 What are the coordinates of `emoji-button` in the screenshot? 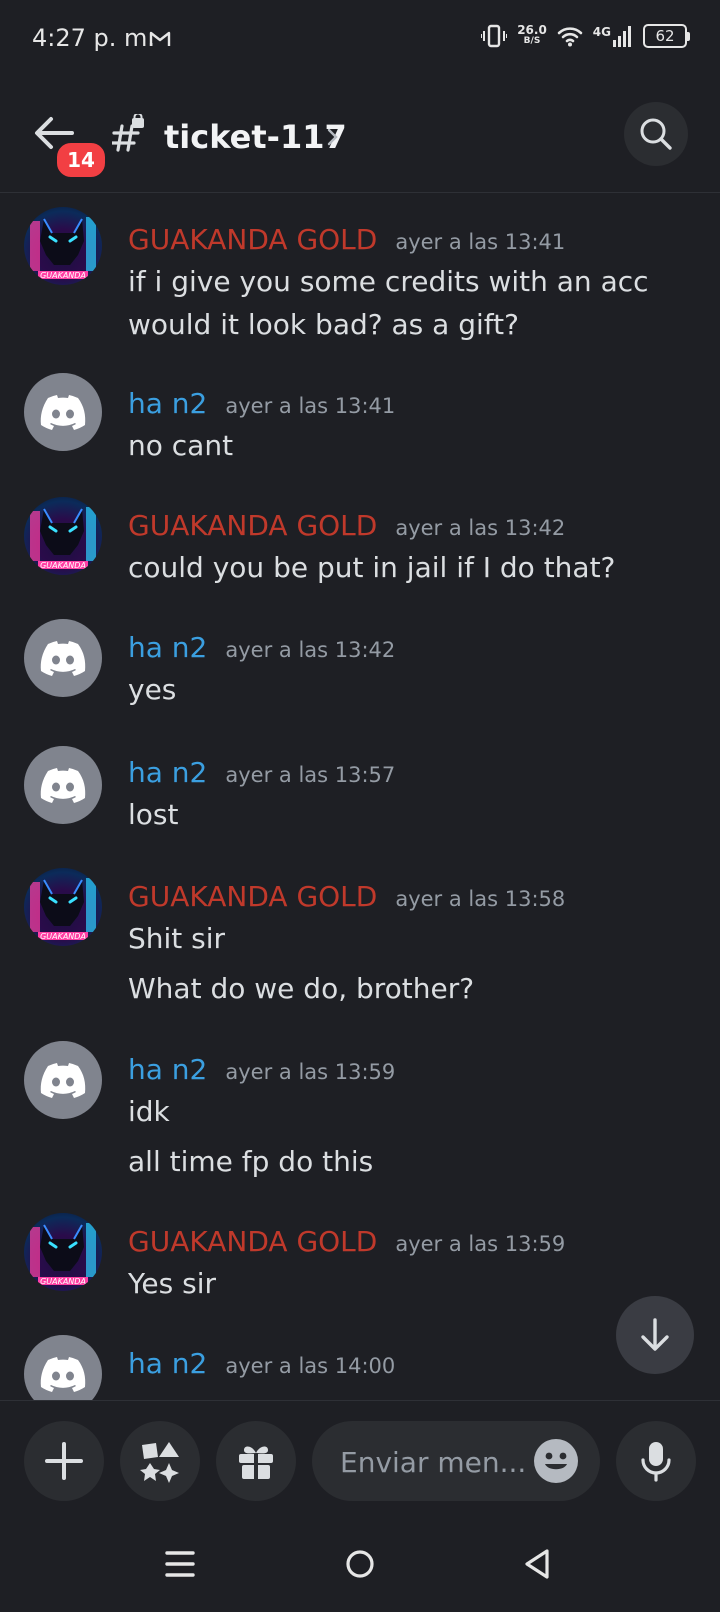 It's located at (556, 1461).